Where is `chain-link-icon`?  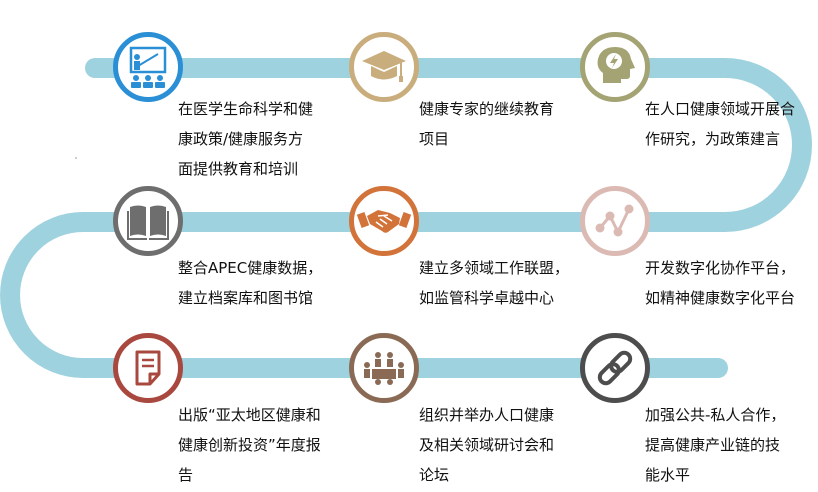
chain-link-icon is located at coordinates (615, 368).